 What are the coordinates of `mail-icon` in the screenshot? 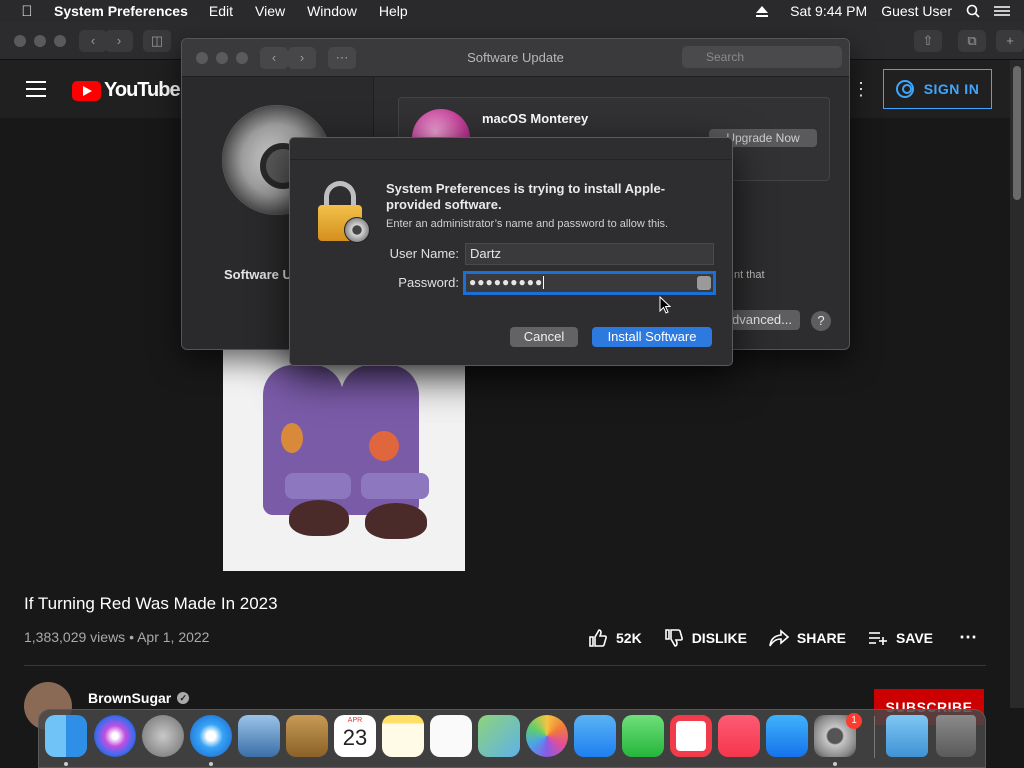 It's located at (259, 736).